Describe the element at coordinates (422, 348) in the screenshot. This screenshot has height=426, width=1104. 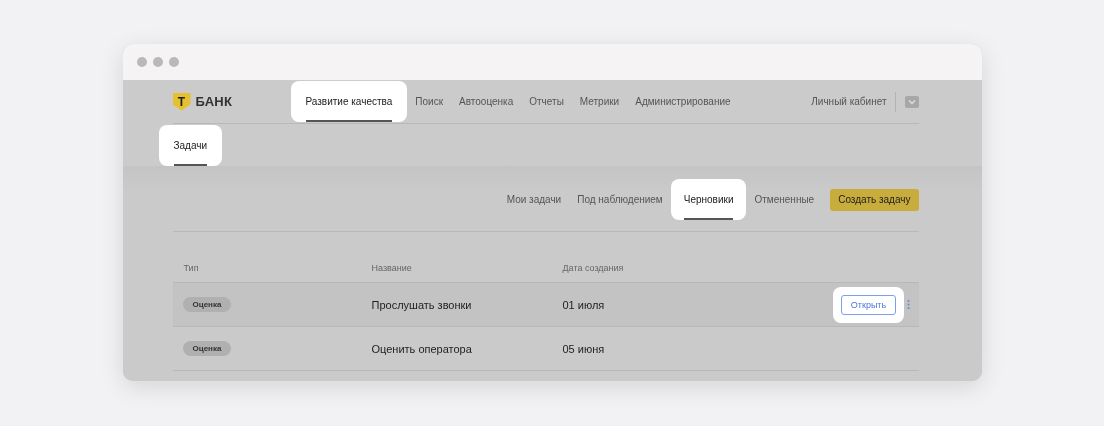
I see `table-cell-text: Оценить оператора` at that location.